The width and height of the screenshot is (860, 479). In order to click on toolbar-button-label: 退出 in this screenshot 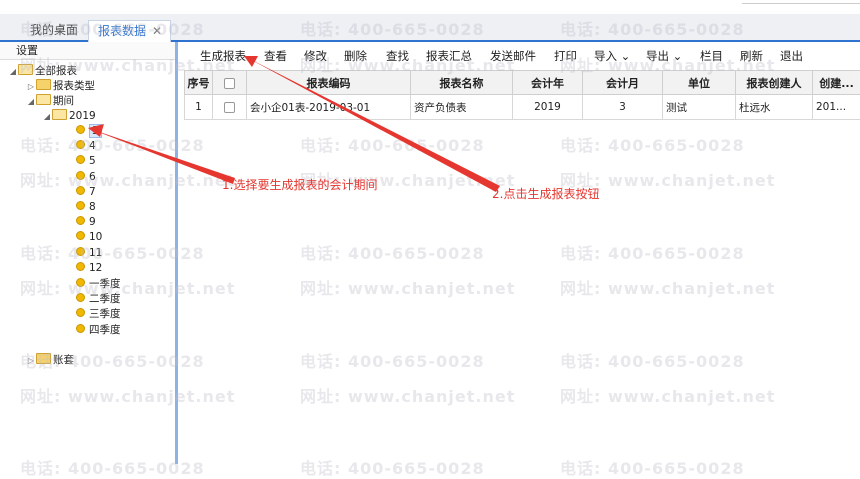, I will do `click(791, 56)`.